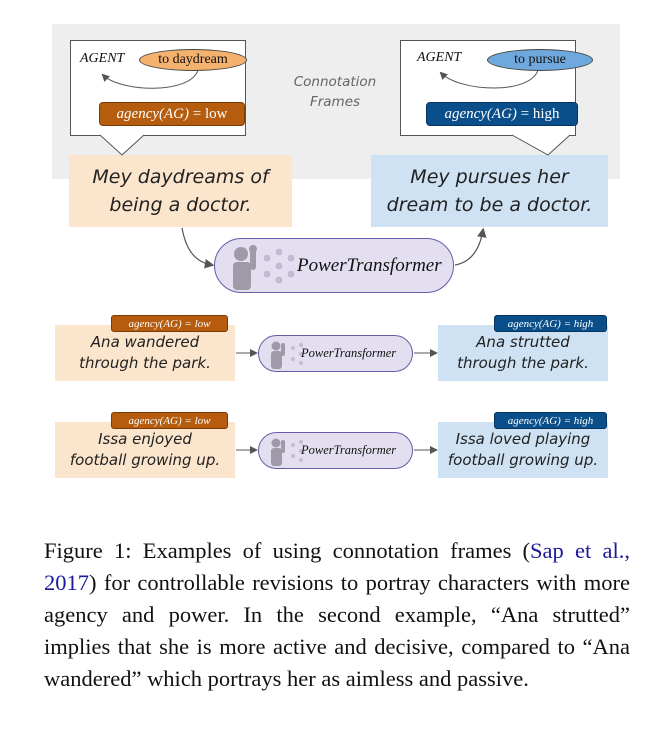 This screenshot has height=748, width=657. I want to click on callout-pointer-right, so click(541, 145).